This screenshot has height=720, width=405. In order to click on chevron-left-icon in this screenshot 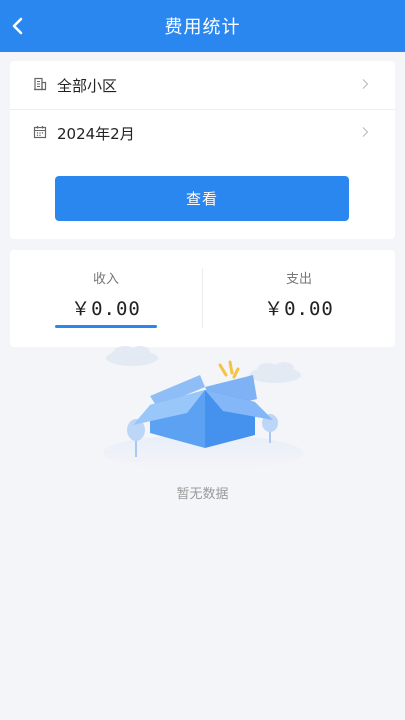, I will do `click(17, 26)`.